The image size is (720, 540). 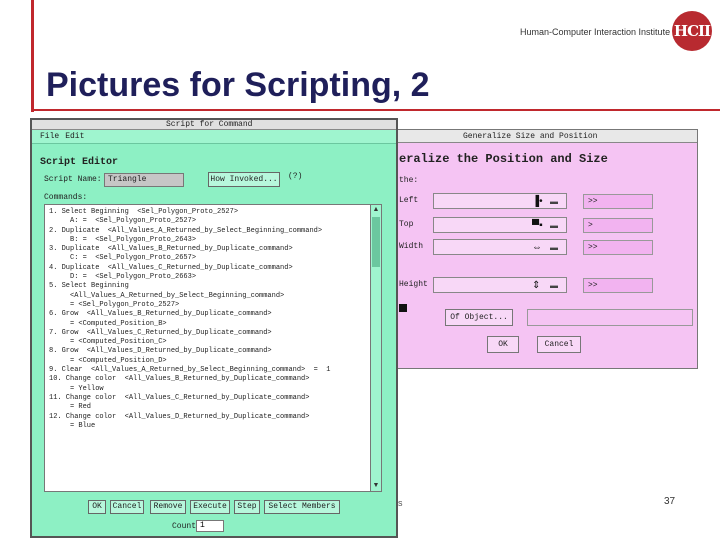 I want to click on script-name-label: Script Name:, so click(x=73, y=179).